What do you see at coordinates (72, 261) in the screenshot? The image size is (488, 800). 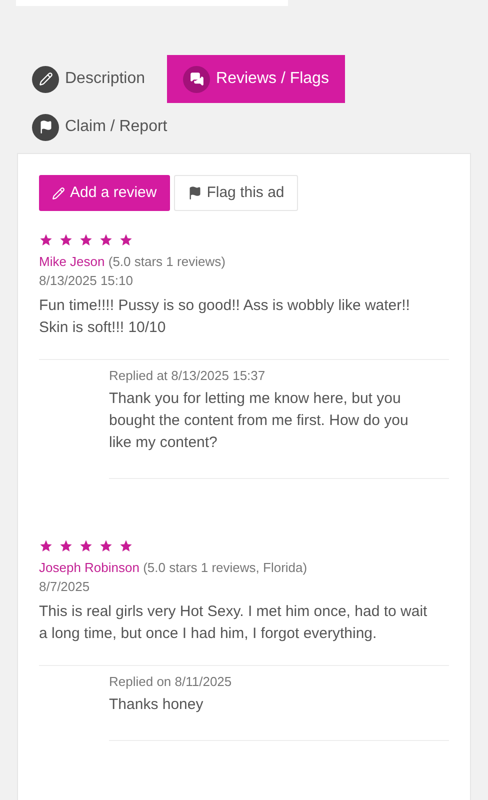 I see `reviewer-link: Mike Jeson` at bounding box center [72, 261].